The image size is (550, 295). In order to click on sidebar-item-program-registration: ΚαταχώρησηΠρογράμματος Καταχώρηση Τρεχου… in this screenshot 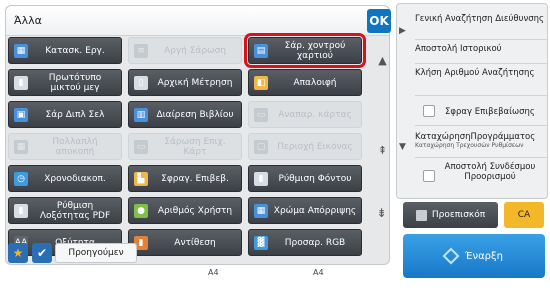, I will do `click(481, 145)`.